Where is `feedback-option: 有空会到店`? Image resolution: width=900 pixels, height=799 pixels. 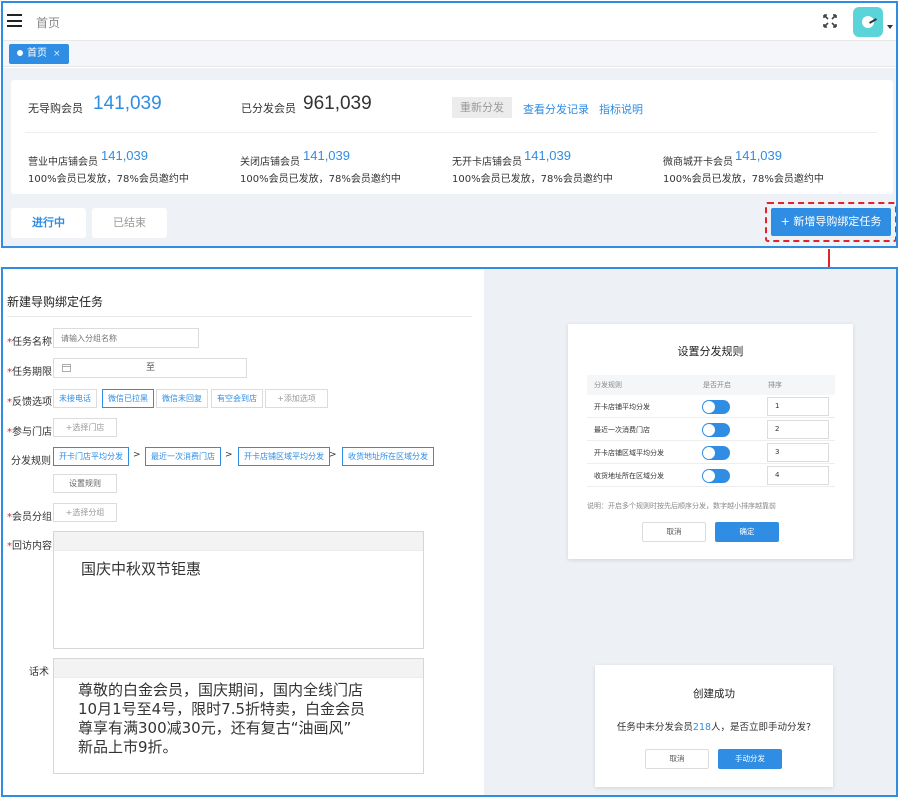 feedback-option: 有空会到店 is located at coordinates (237, 398).